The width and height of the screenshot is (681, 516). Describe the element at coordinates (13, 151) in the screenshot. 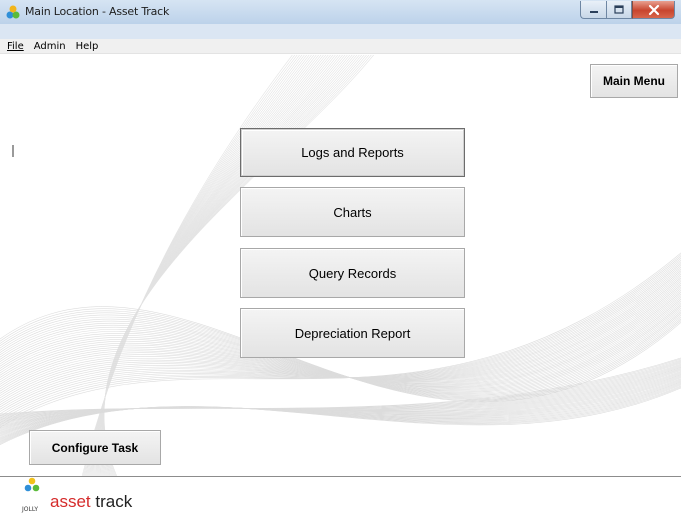

I see `window-edge-marker` at that location.